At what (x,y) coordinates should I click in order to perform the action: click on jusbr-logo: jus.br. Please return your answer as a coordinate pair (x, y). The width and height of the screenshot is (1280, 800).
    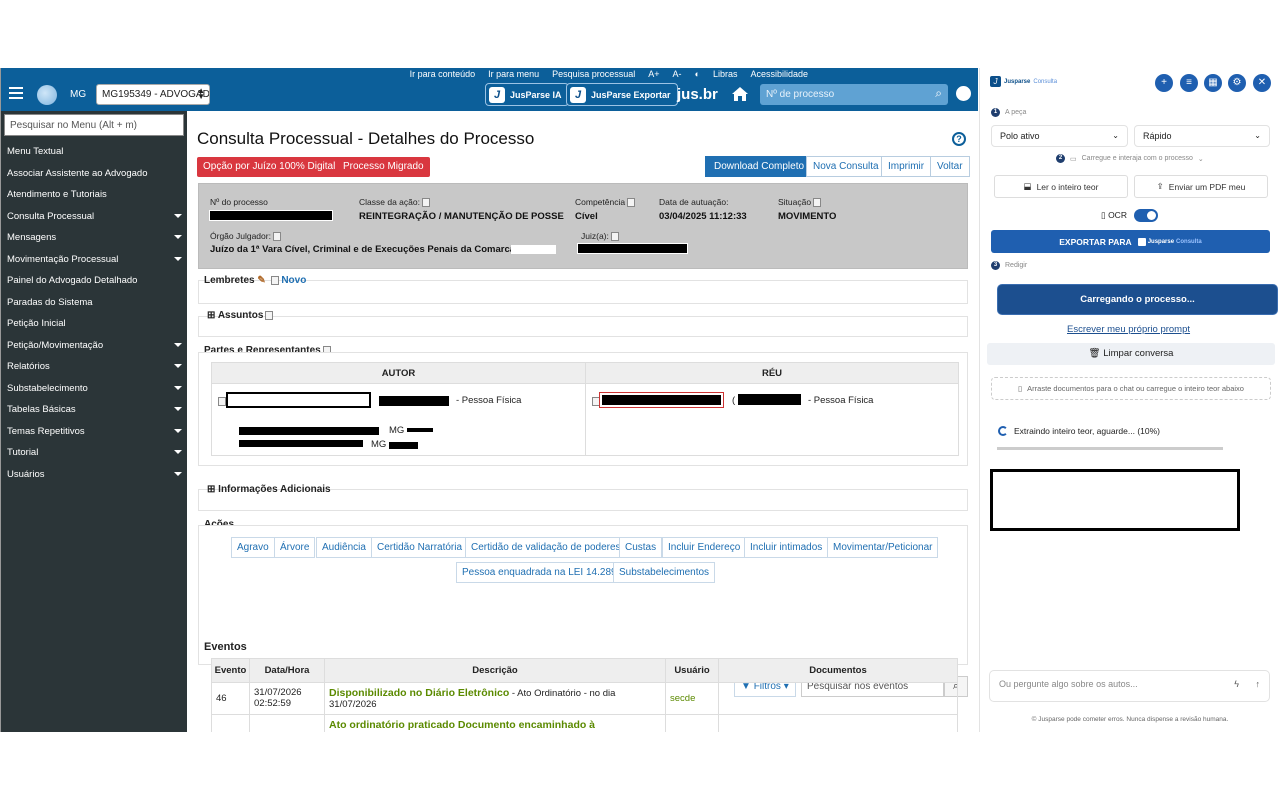
    Looking at the image, I should click on (697, 94).